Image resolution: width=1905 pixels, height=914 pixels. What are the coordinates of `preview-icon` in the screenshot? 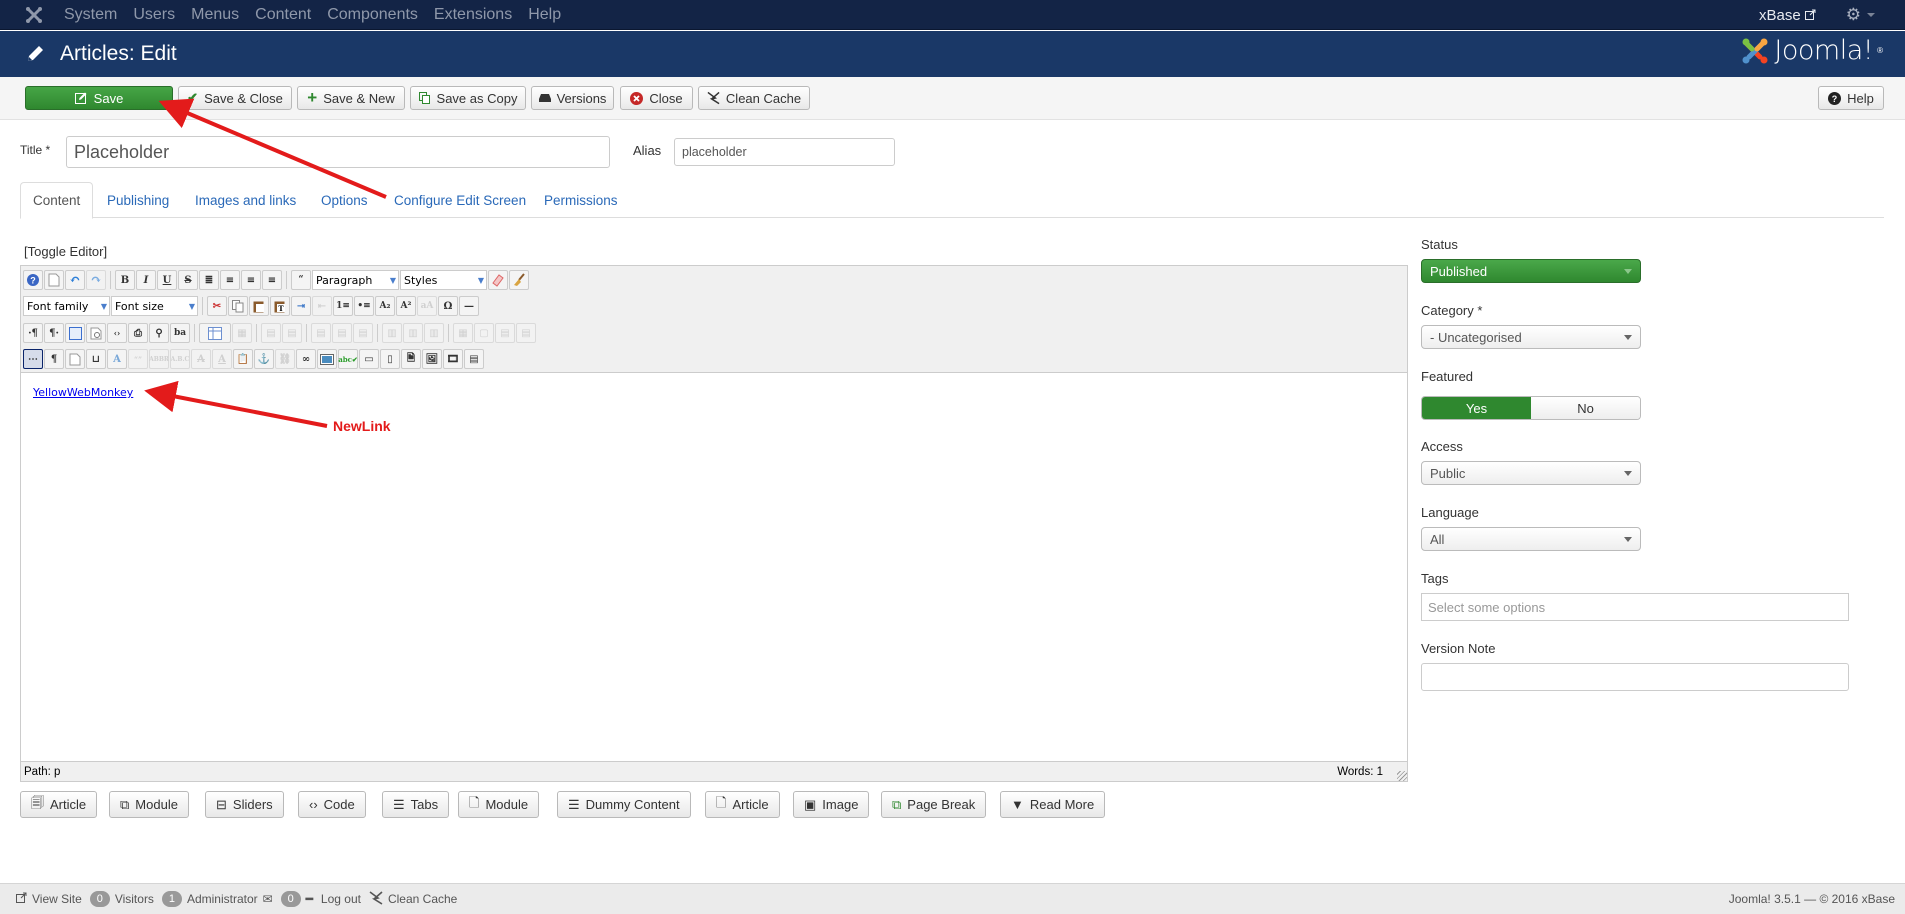 It's located at (96, 333).